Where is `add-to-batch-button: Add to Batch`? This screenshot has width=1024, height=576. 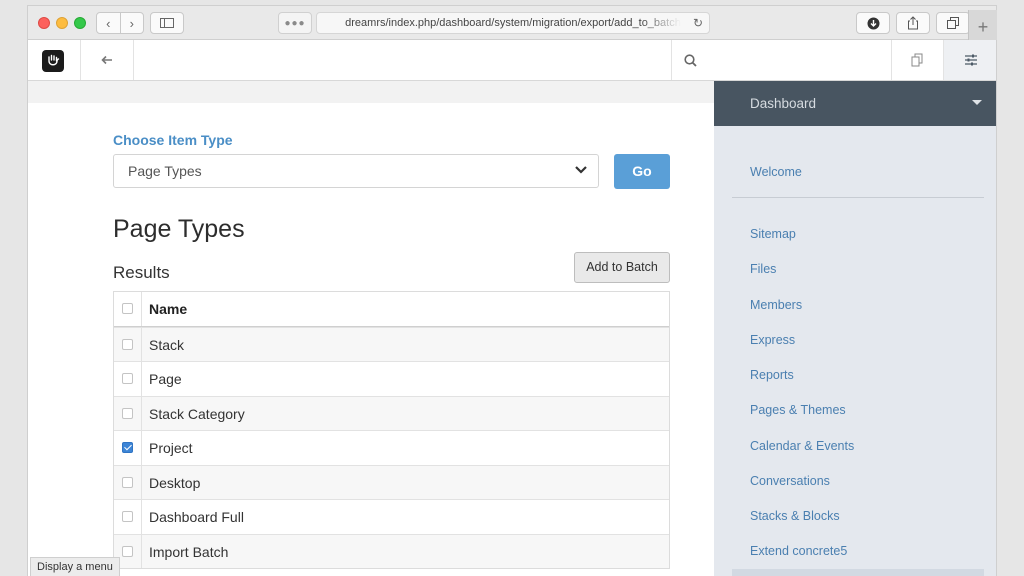
add-to-batch-button: Add to Batch is located at coordinates (622, 267).